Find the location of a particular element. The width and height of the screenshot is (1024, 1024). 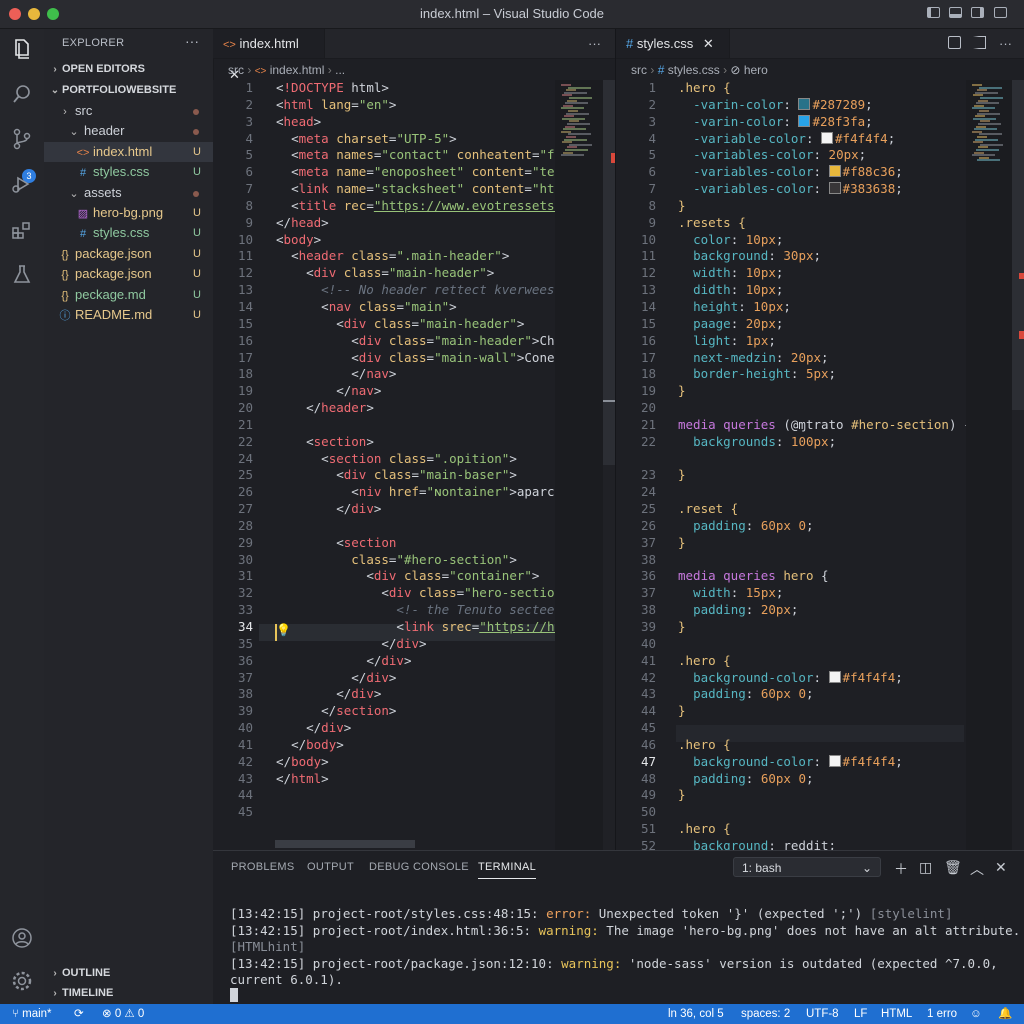

code-line: <section is located at coordinates (426, 543).